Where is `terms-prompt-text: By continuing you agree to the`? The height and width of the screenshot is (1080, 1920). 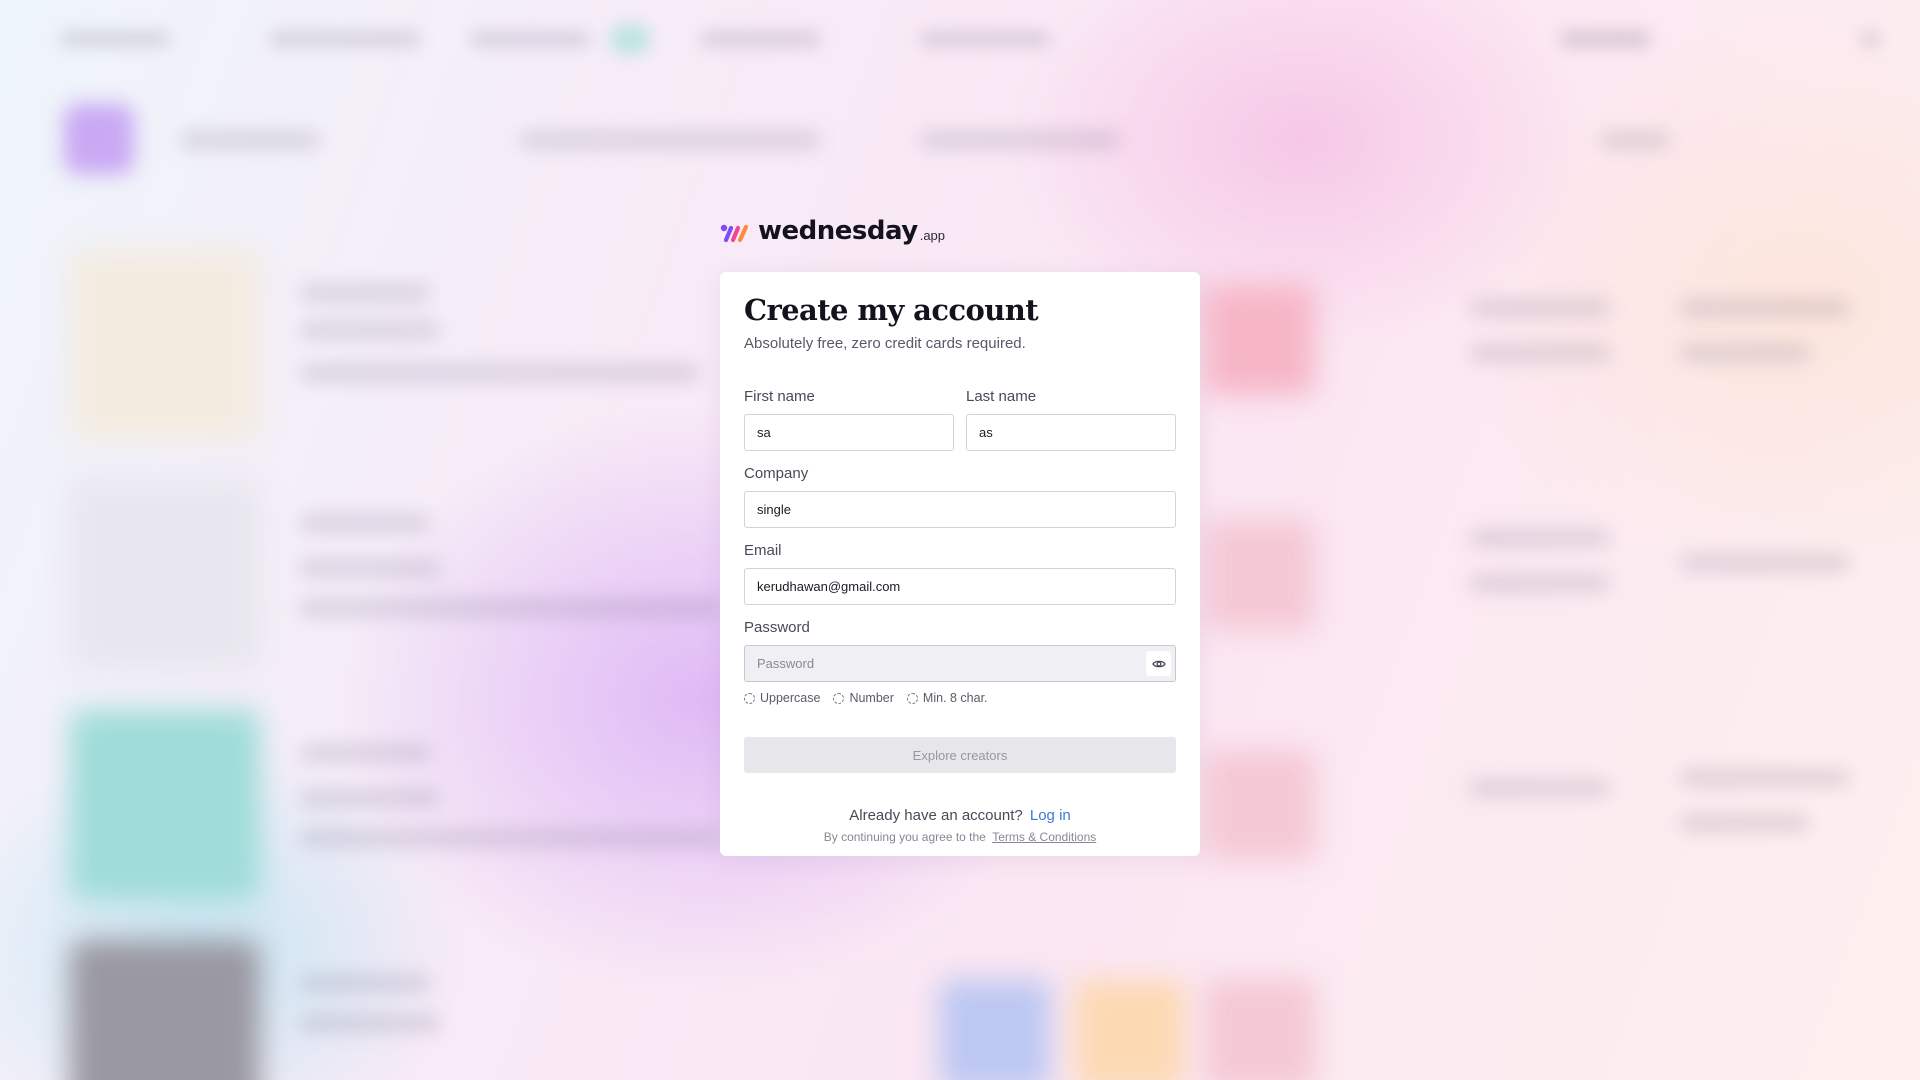
terms-prompt-text: By continuing you agree to the is located at coordinates (904, 837).